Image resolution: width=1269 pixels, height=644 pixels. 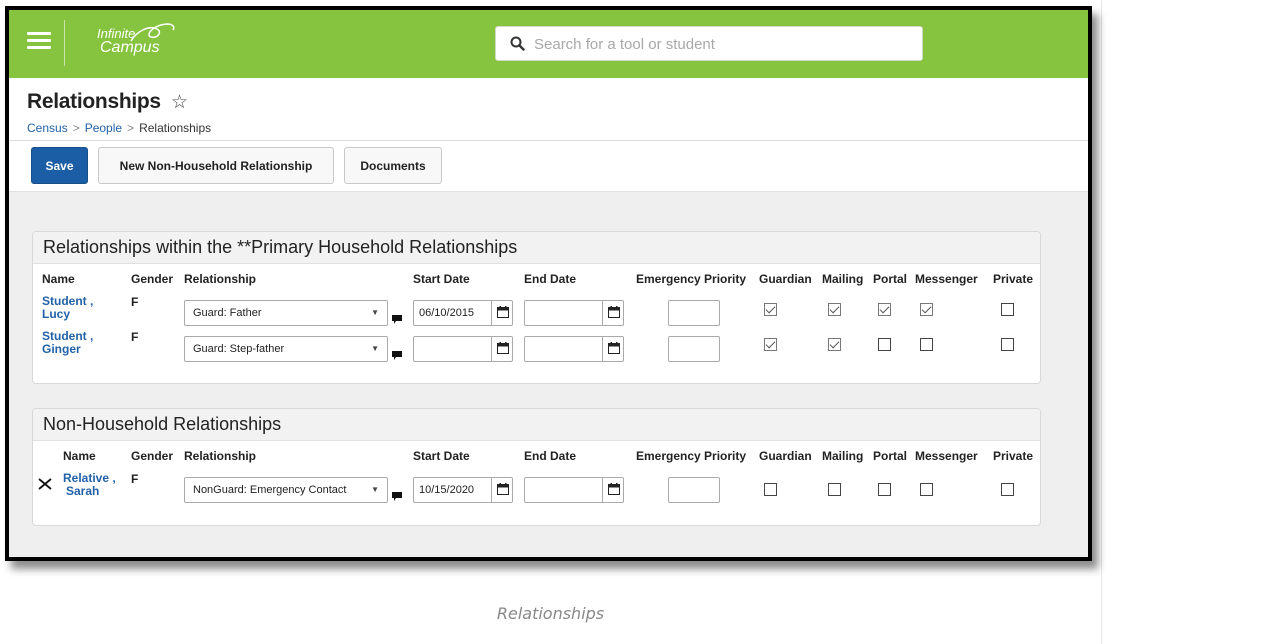 What do you see at coordinates (286, 349) in the screenshot?
I see `relationship-select: Guard: Step-father ▼` at bounding box center [286, 349].